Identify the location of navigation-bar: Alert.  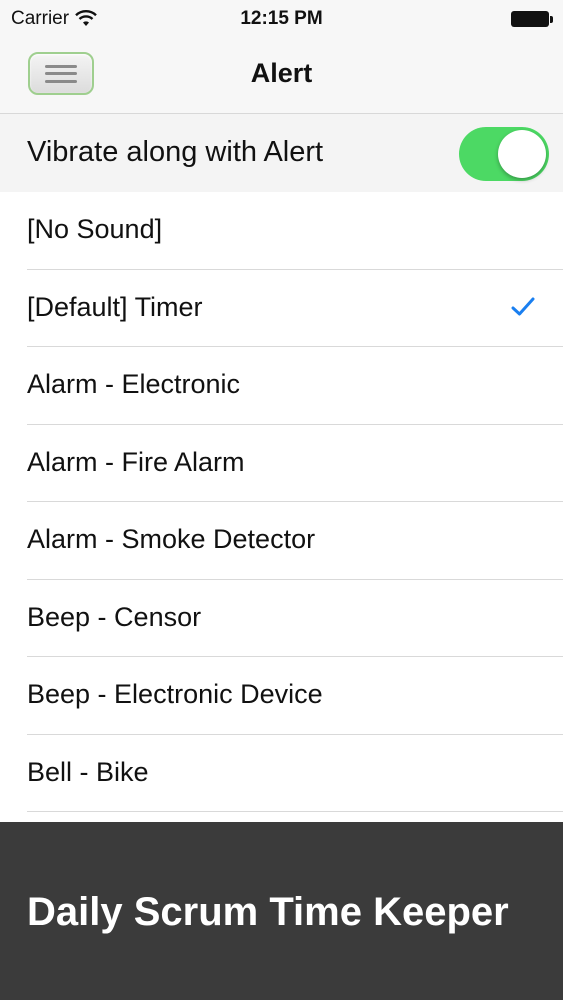
(281, 76).